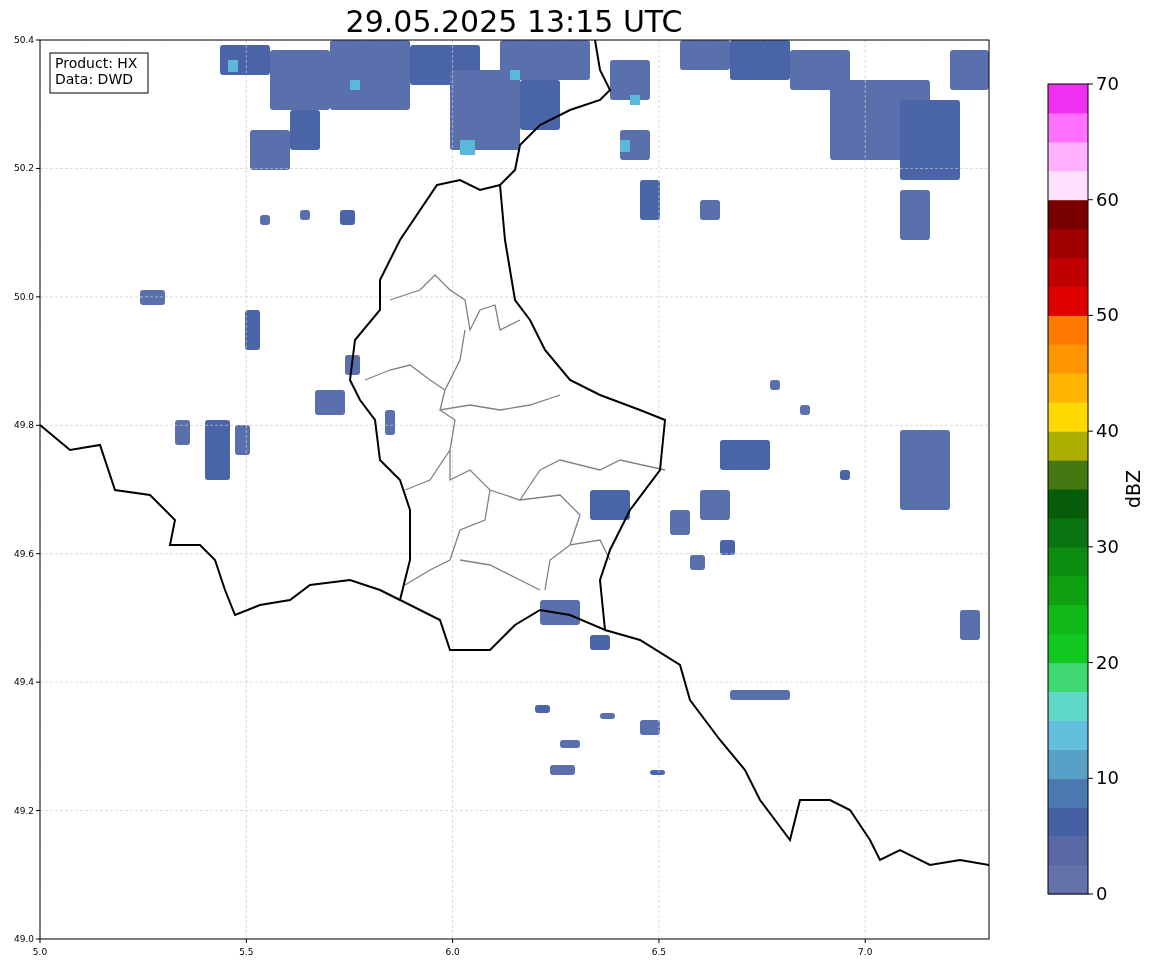 The width and height of the screenshot is (1152, 968). I want to click on colorbar-tick-label: 0, so click(1102, 893).